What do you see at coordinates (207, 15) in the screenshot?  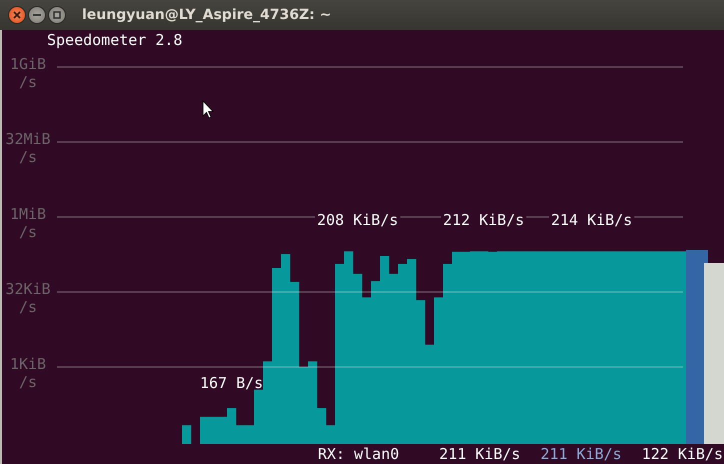 I see `window-title: leungyuan@LY_Aspire_4736Z: ~` at bounding box center [207, 15].